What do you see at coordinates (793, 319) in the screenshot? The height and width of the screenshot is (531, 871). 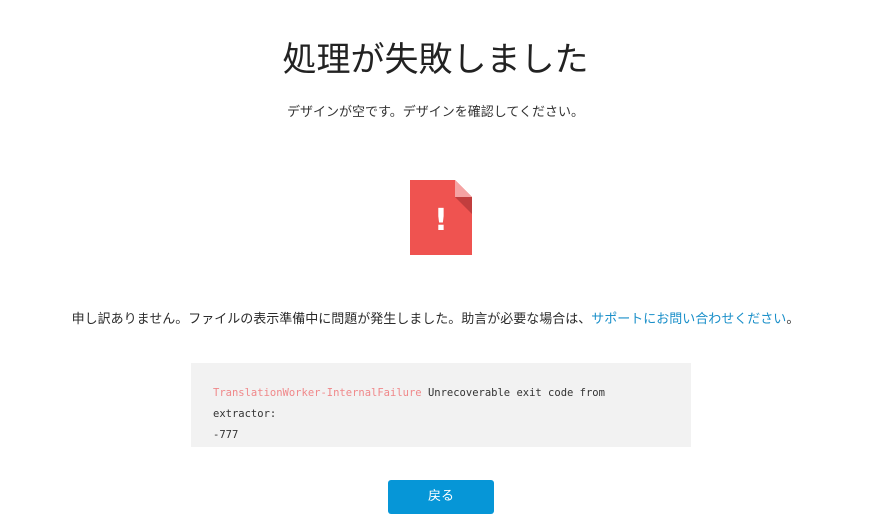 I see `error-message-end: 。` at bounding box center [793, 319].